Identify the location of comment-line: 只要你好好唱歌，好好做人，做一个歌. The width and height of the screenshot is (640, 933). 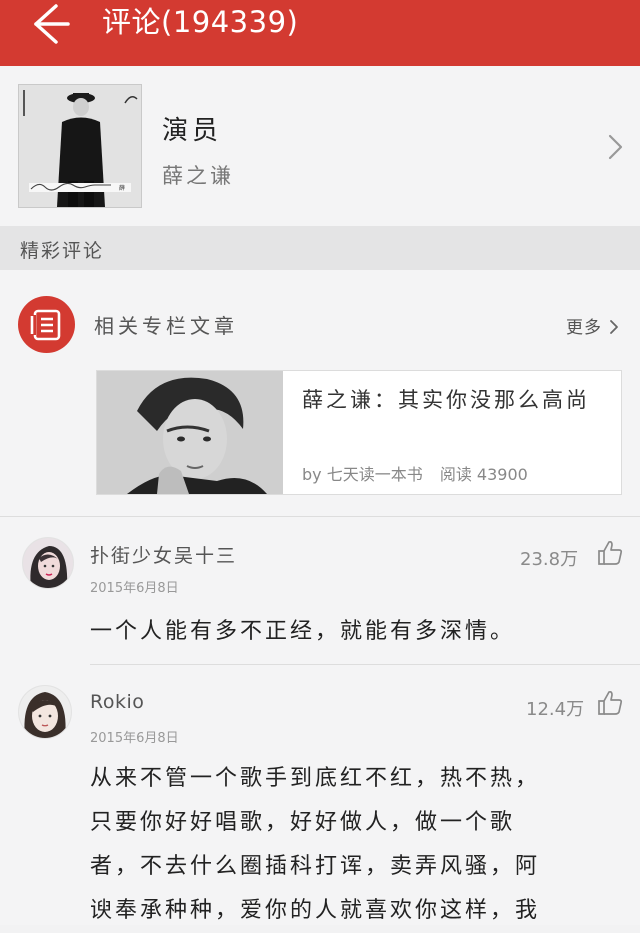
(303, 822).